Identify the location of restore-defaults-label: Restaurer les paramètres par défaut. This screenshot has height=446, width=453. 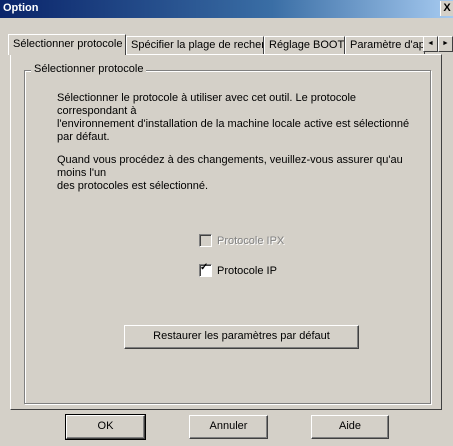
(241, 336).